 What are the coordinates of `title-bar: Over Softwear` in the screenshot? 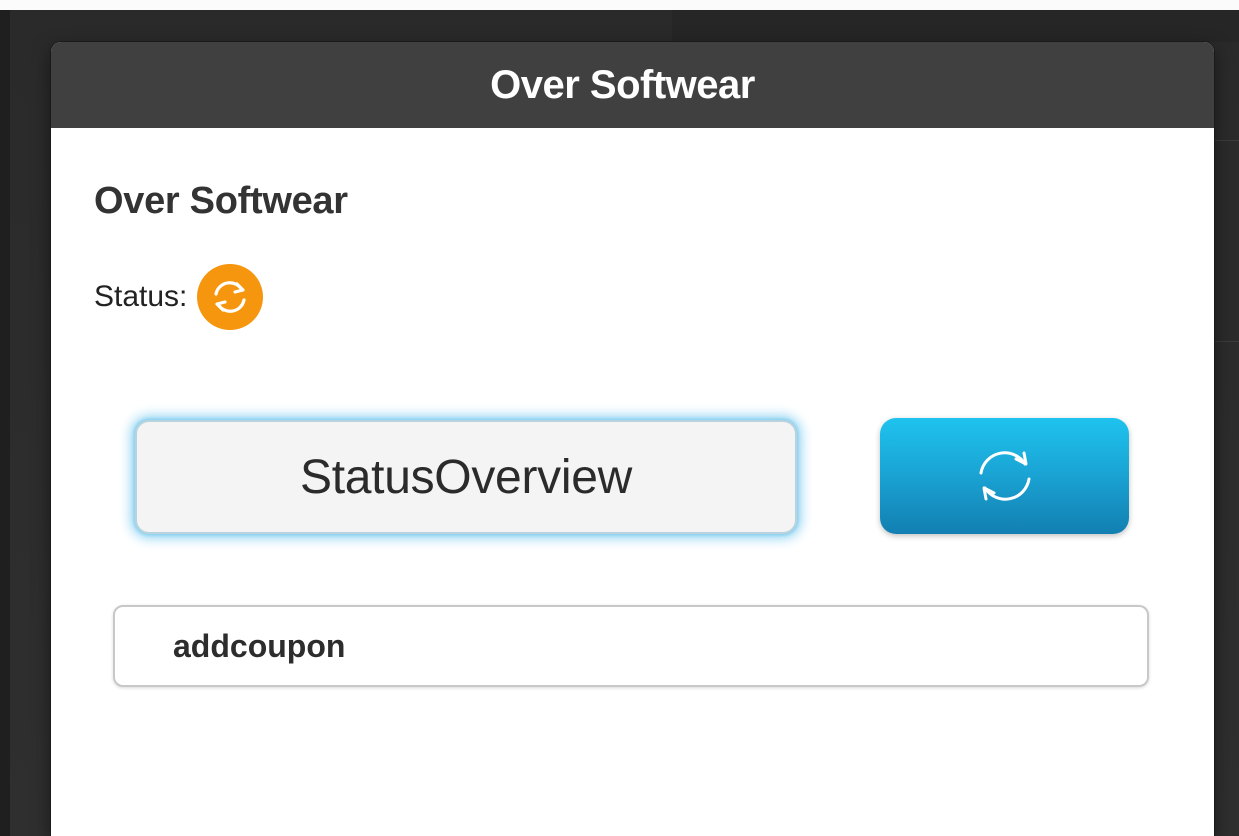 It's located at (632, 85).